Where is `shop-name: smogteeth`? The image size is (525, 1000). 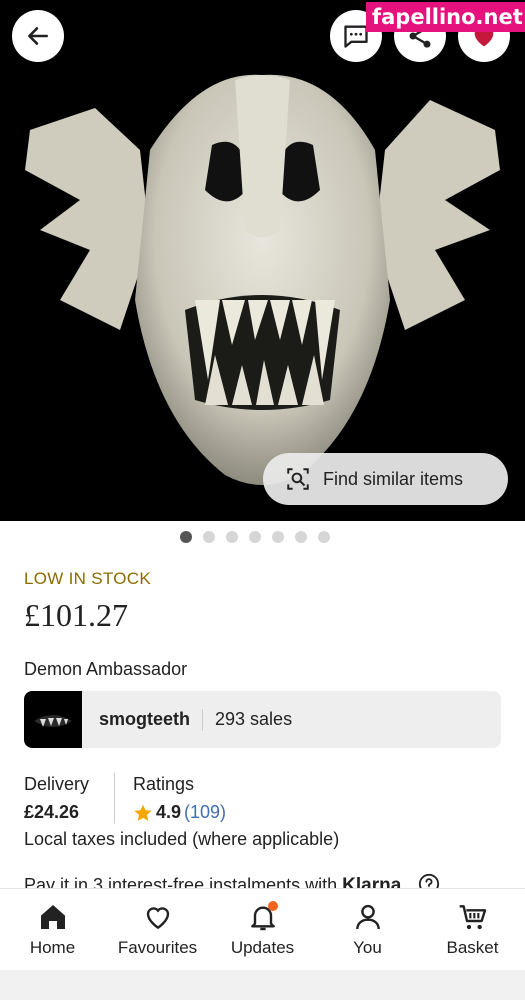 shop-name: smogteeth is located at coordinates (145, 719).